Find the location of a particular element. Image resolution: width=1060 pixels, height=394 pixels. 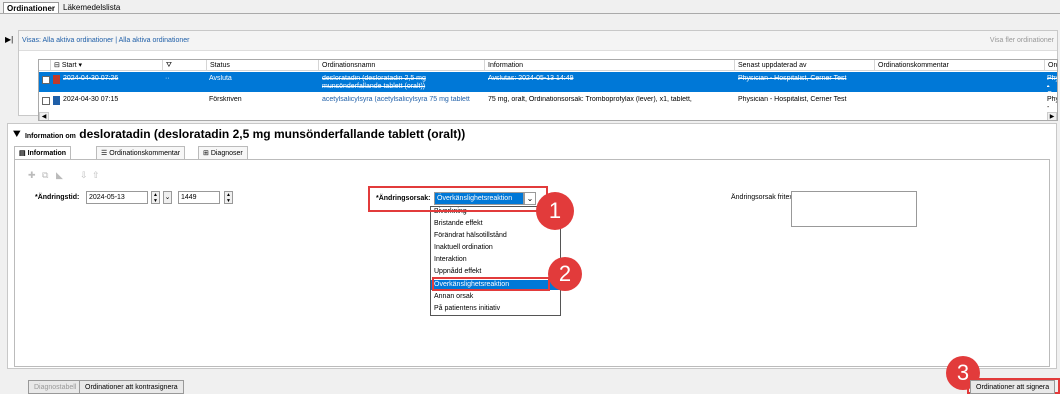

date-spinner: ▲ ▼ is located at coordinates (155, 197).